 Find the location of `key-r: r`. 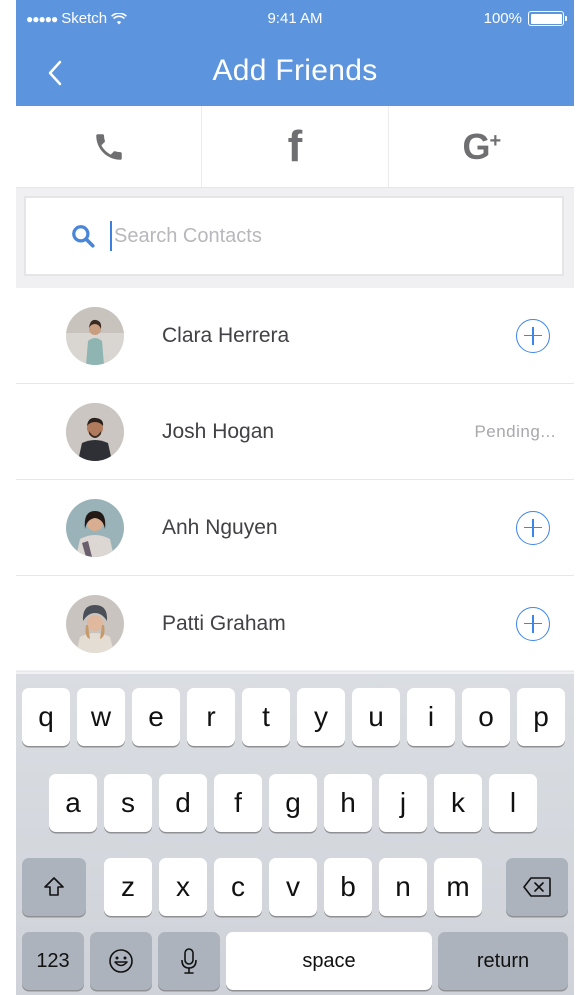

key-r: r is located at coordinates (211, 717).